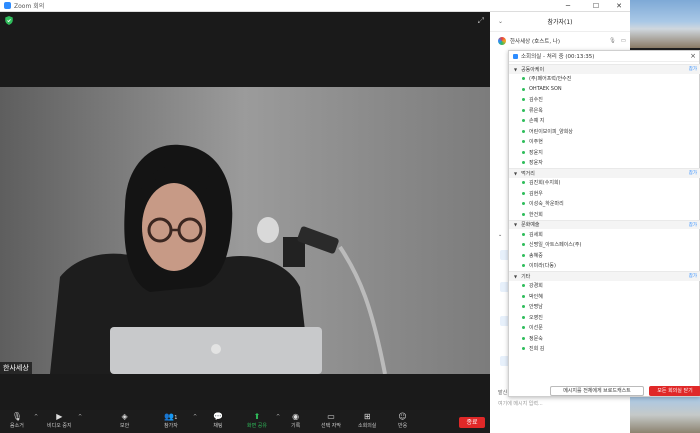 This screenshot has width=700, height=433. What do you see at coordinates (604, 110) in the screenshot?
I see `list-item: 류은옥` at bounding box center [604, 110].